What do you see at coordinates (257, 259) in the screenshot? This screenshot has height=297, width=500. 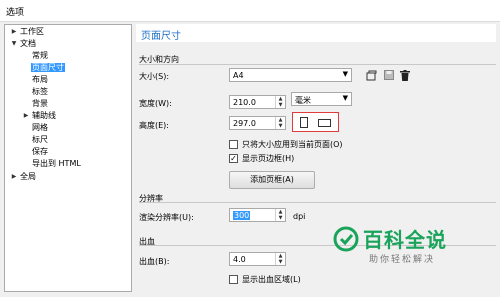 I see `bleed-spinbox: 4.0 ▲ ▼` at bounding box center [257, 259].